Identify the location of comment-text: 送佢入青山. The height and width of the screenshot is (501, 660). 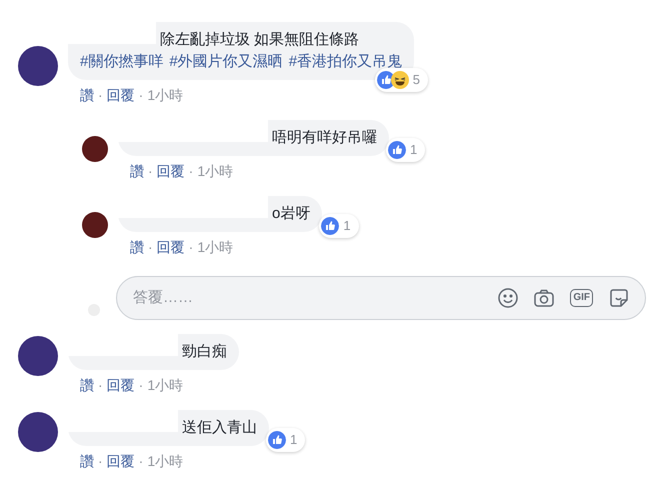
(219, 428).